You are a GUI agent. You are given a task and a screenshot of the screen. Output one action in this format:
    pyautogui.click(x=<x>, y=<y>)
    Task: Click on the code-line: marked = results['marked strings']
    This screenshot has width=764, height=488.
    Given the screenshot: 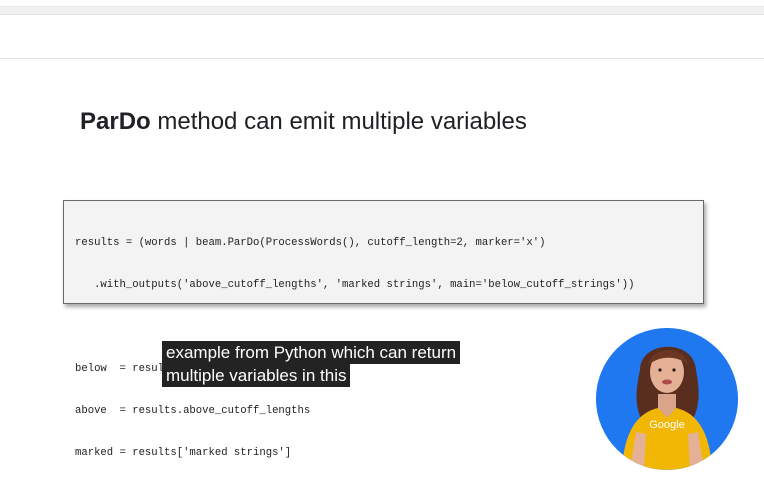 What is the action you would take?
    pyautogui.click(x=183, y=453)
    